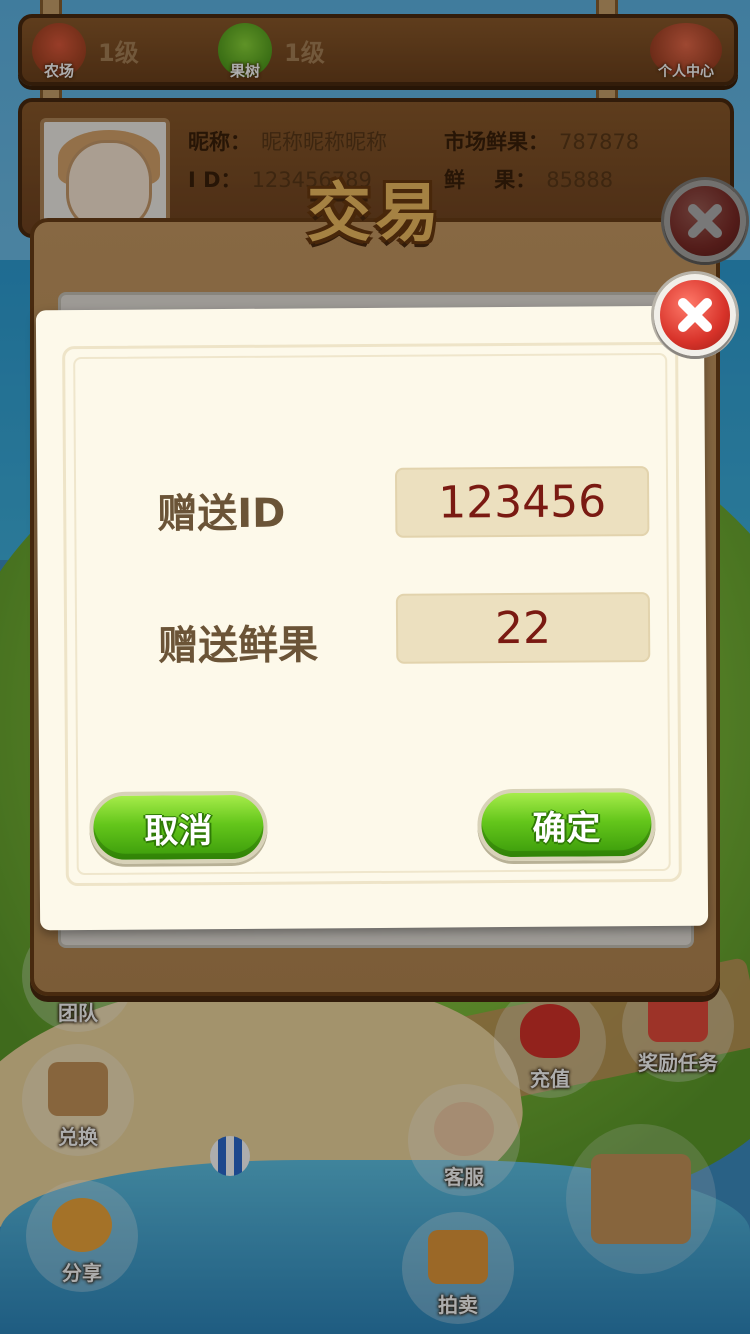 The height and width of the screenshot is (1334, 750). Describe the element at coordinates (221, 514) in the screenshot. I see `gift-id-label: 赠送ID` at that location.